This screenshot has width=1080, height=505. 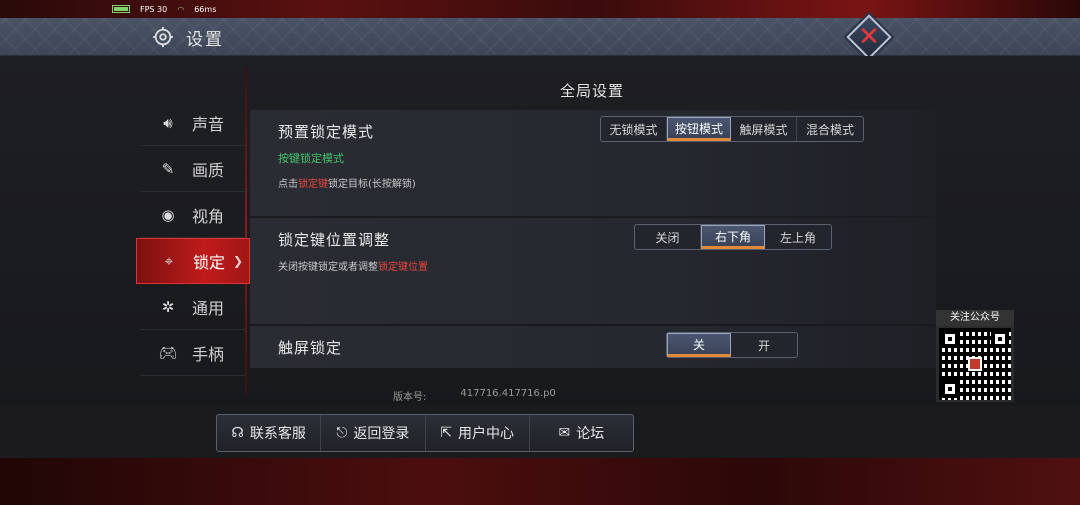 What do you see at coordinates (590, 434) in the screenshot?
I see `forum-label: 论坛` at bounding box center [590, 434].